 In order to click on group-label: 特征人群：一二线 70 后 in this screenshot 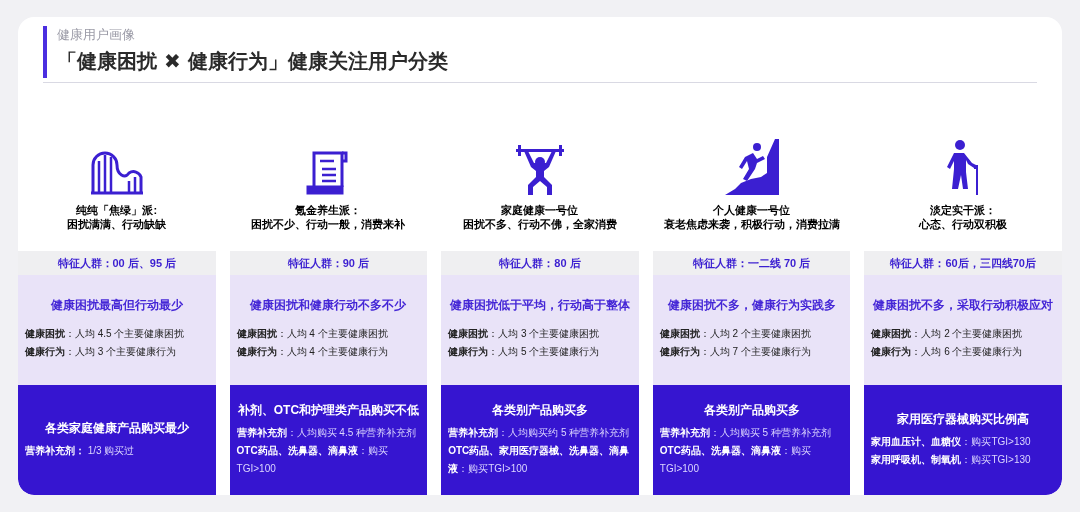, I will do `click(751, 263)`.